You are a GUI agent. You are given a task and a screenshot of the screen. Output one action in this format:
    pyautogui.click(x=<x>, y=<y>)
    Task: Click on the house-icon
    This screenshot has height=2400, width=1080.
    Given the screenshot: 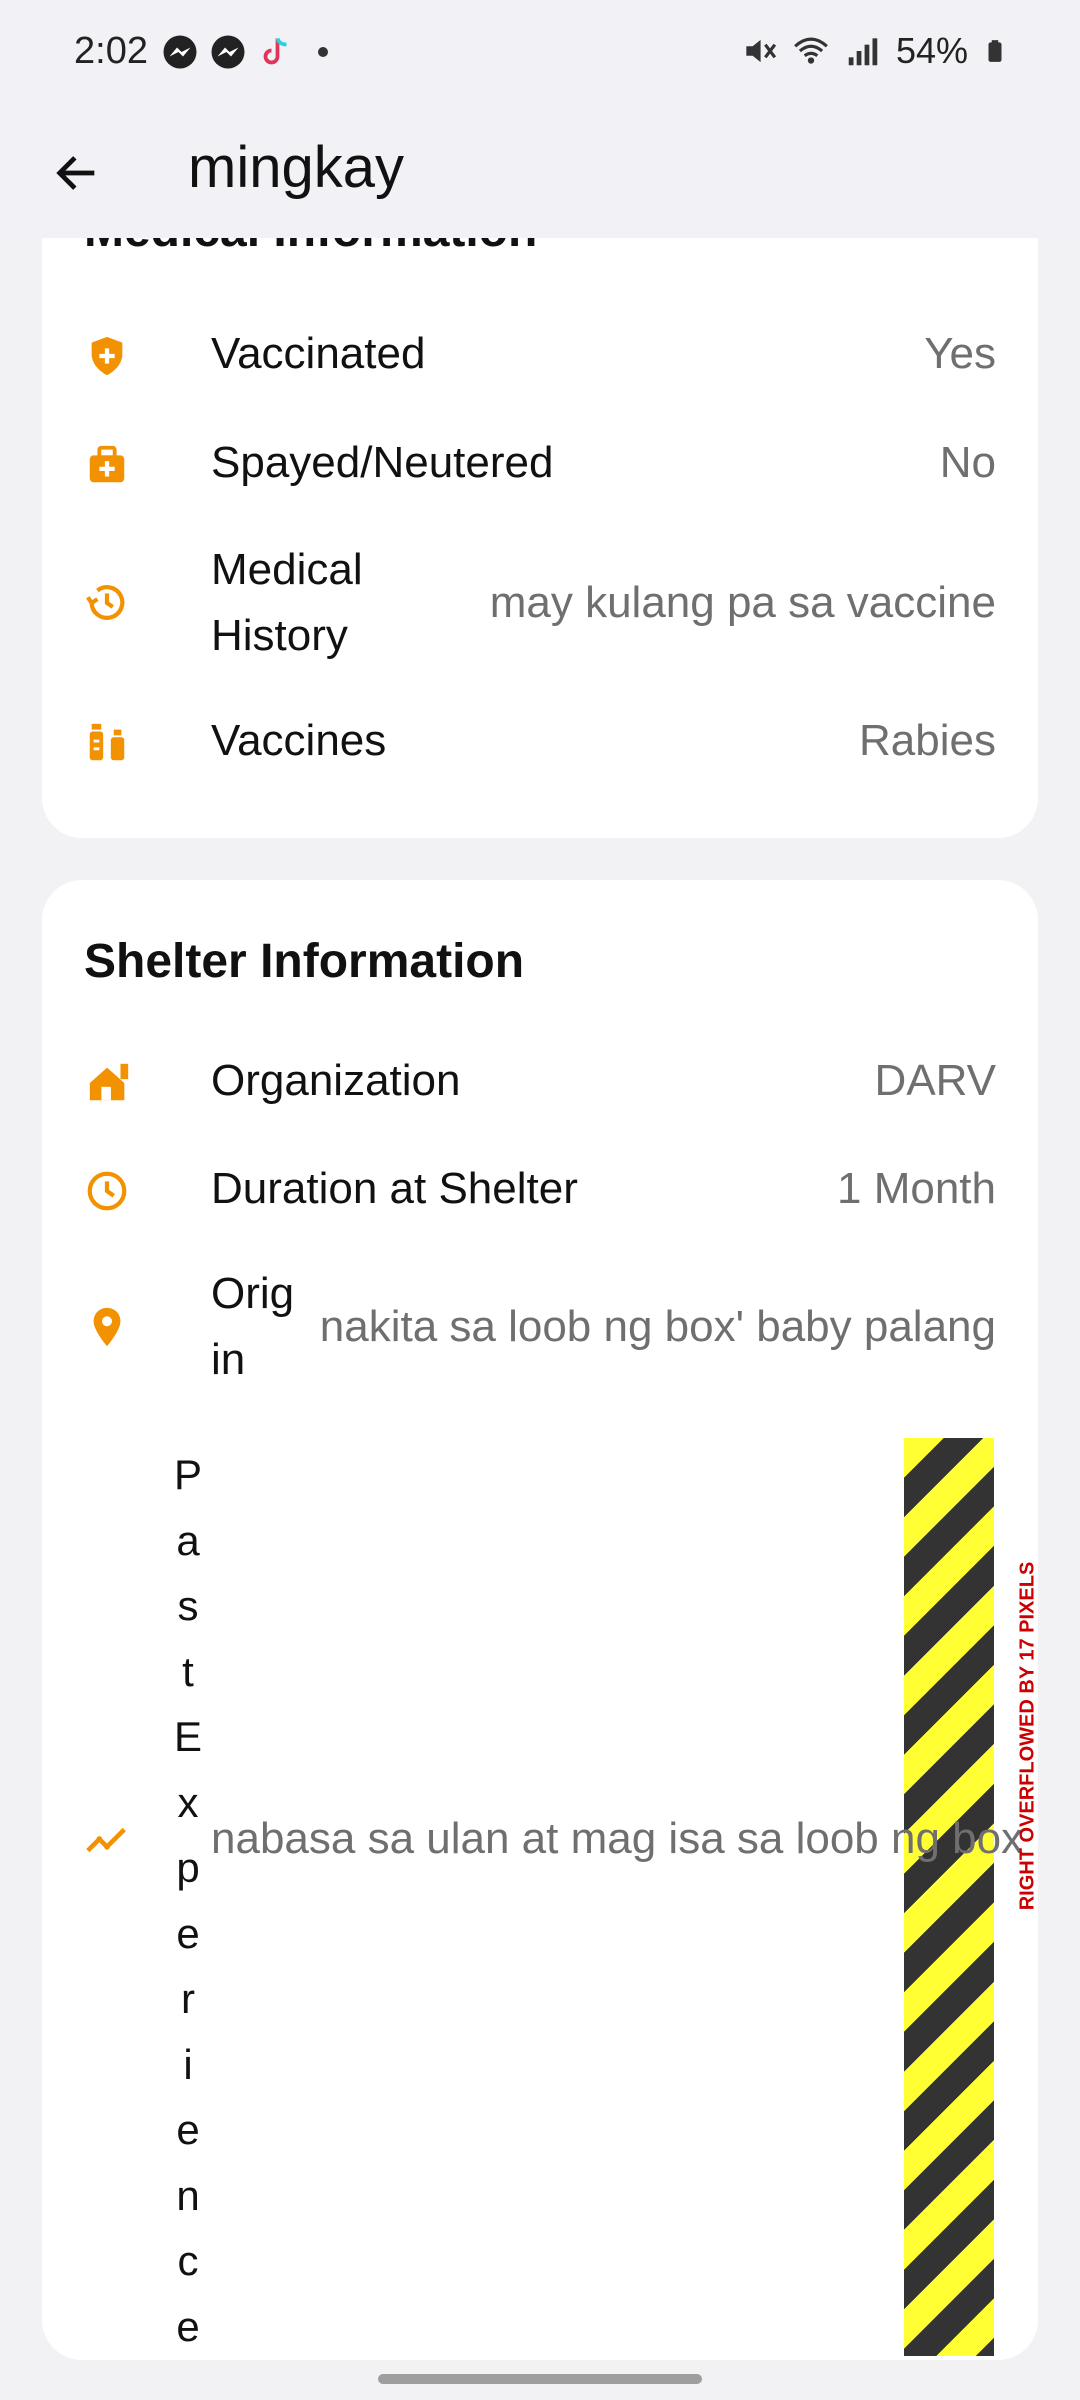 What is the action you would take?
    pyautogui.click(x=109, y=1082)
    